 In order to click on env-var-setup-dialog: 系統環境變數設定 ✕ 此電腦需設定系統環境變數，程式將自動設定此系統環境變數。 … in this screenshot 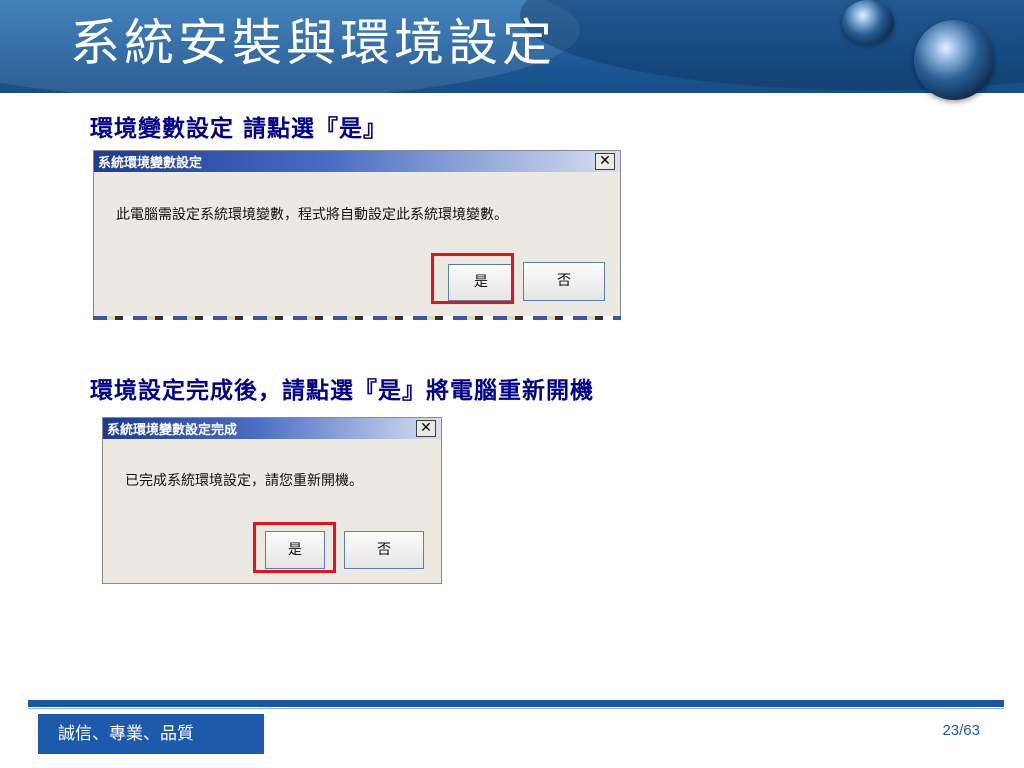, I will do `click(357, 234)`.